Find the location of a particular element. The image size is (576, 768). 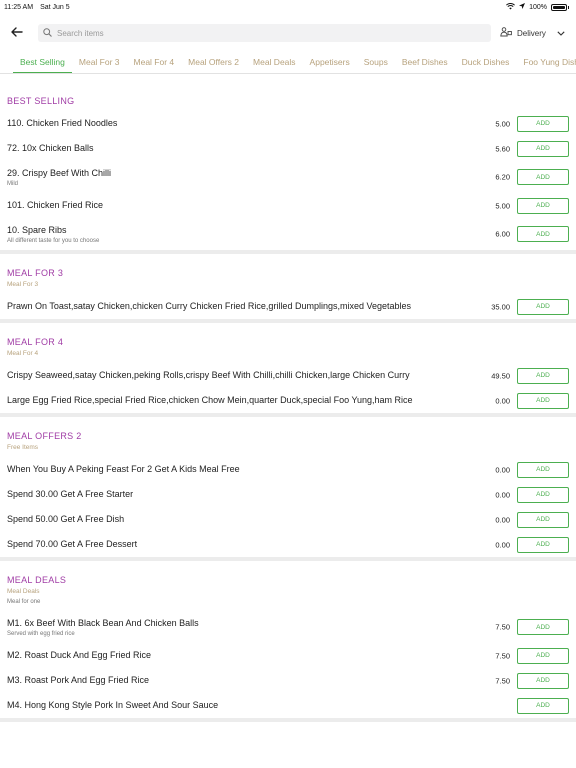

header: Delivery is located at coordinates (288, 33).